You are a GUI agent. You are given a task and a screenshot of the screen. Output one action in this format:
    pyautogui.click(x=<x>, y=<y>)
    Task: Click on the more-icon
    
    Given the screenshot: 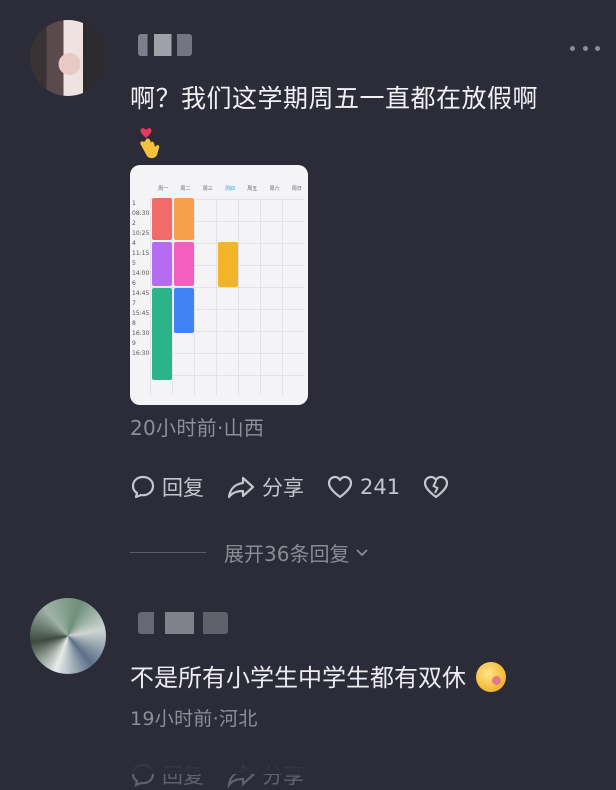 What is the action you would take?
    pyautogui.click(x=585, y=48)
    